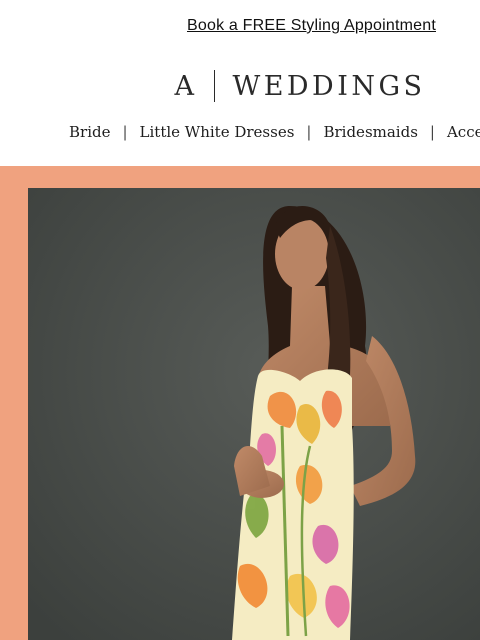 The image size is (480, 640). I want to click on book-styling-appointment-link: Book a FREE Styling Appointment, so click(311, 26).